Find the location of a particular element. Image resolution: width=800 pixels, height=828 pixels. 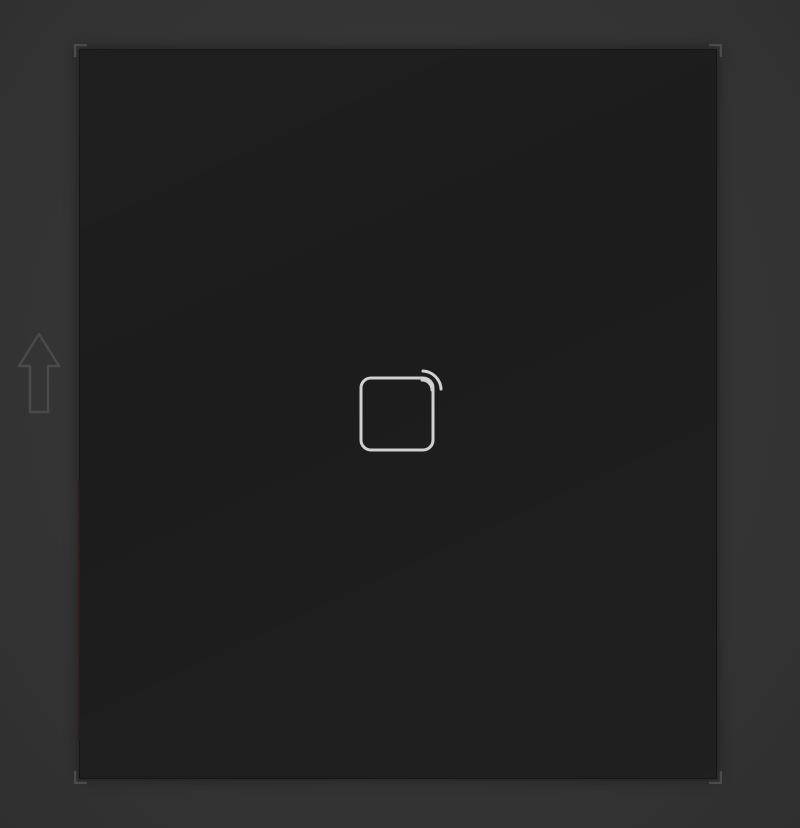

frame-left-edge is located at coordinates (79, 610).